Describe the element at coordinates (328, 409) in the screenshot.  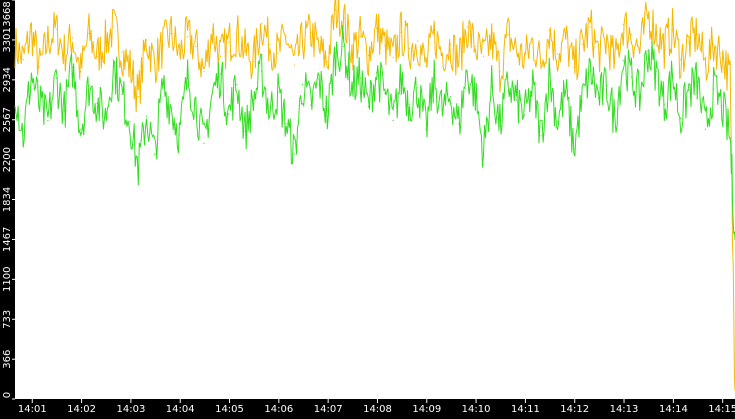
I see `x-tick-label: 14:07` at that location.